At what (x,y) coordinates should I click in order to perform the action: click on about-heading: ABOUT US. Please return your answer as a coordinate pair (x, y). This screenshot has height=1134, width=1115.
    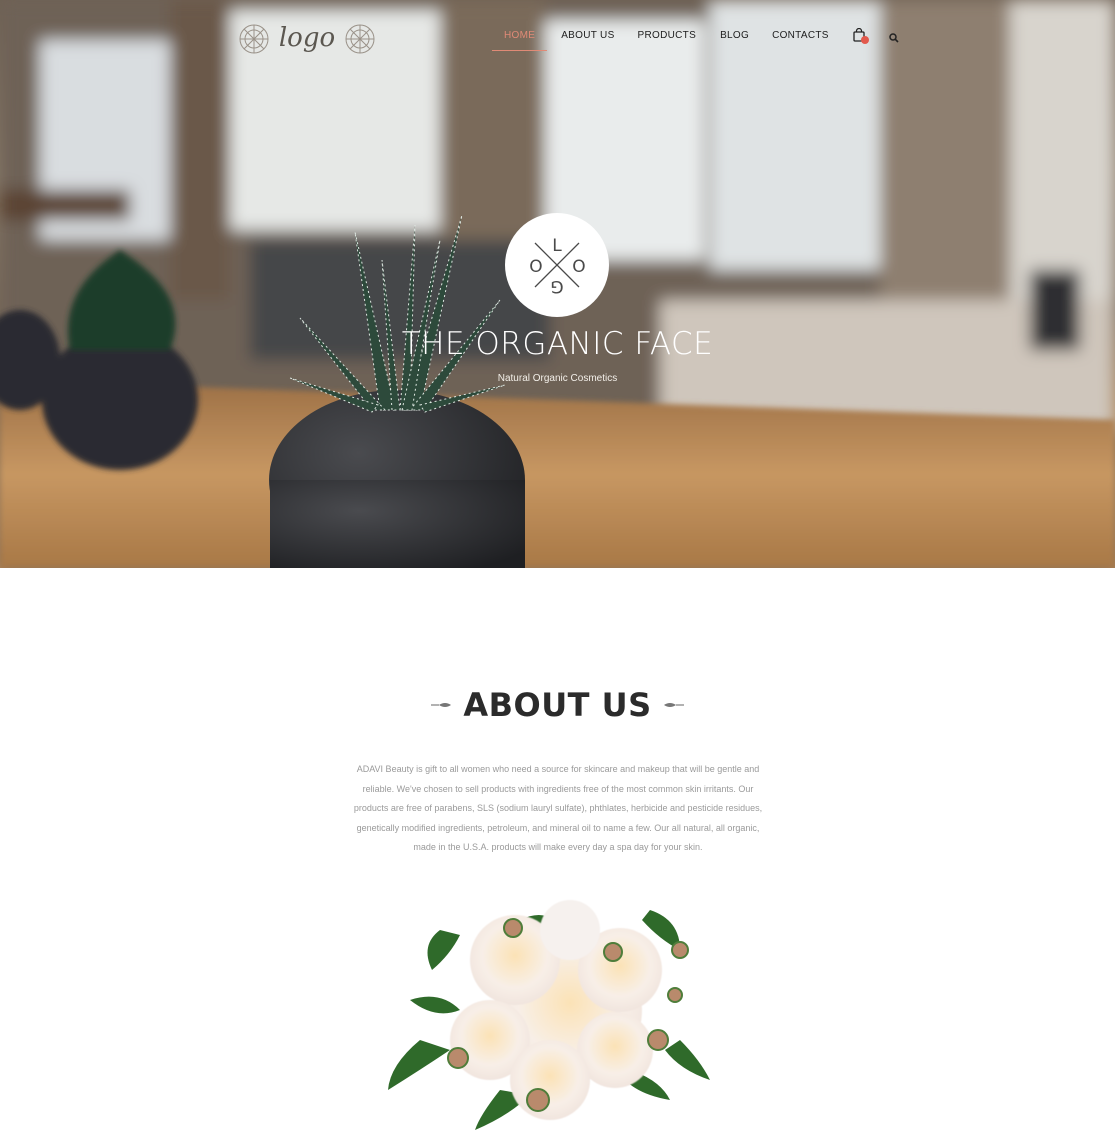
    Looking at the image, I should click on (557, 705).